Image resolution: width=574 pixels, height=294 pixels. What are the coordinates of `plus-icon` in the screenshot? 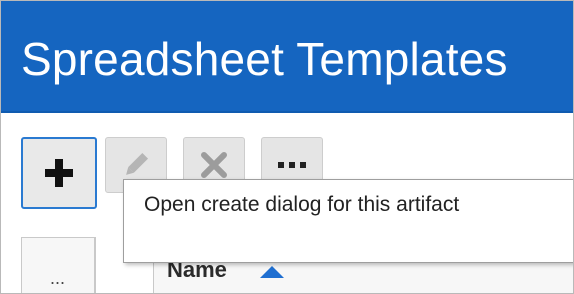 It's located at (59, 173).